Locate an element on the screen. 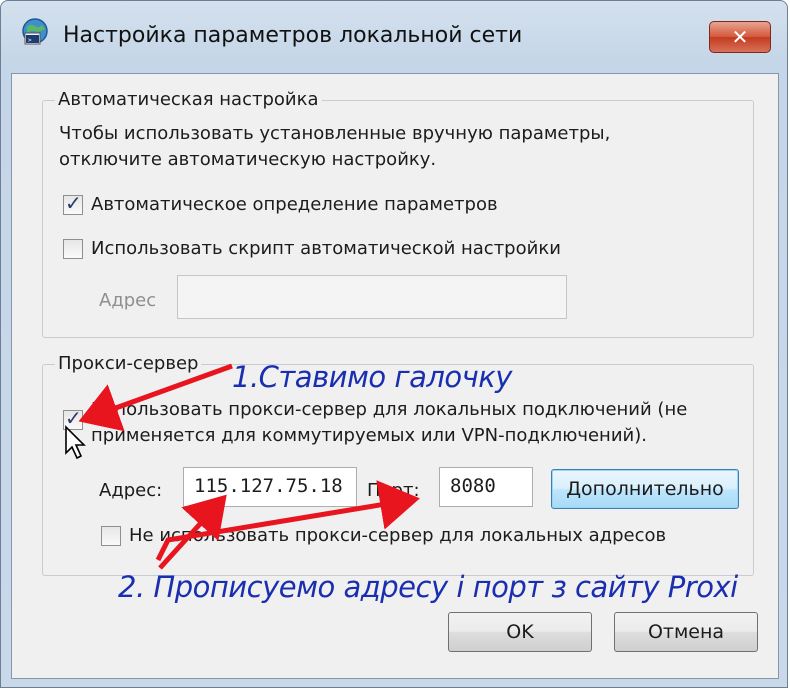 Image resolution: width=790 pixels, height=692 pixels. use-script-checkbox is located at coordinates (73, 249).